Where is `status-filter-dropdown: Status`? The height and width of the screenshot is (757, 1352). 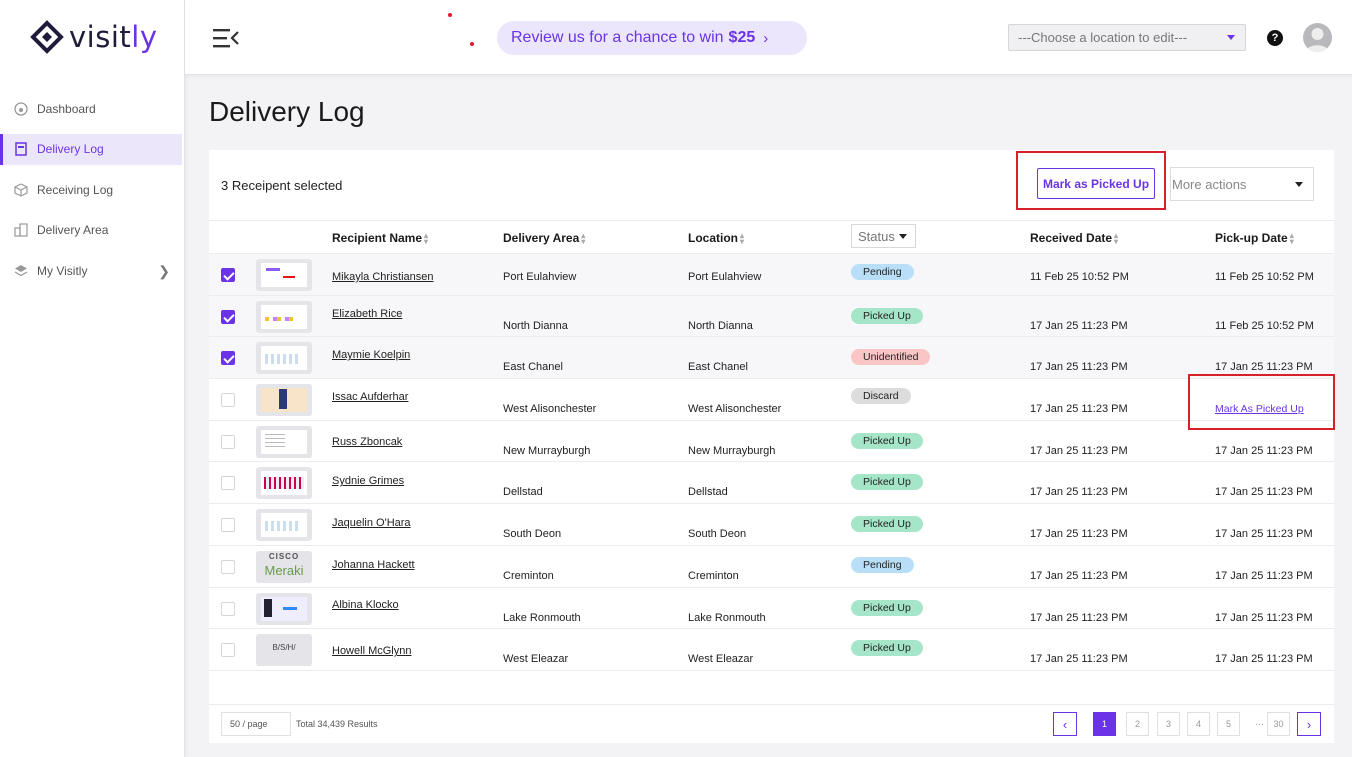
status-filter-dropdown: Status is located at coordinates (883, 236).